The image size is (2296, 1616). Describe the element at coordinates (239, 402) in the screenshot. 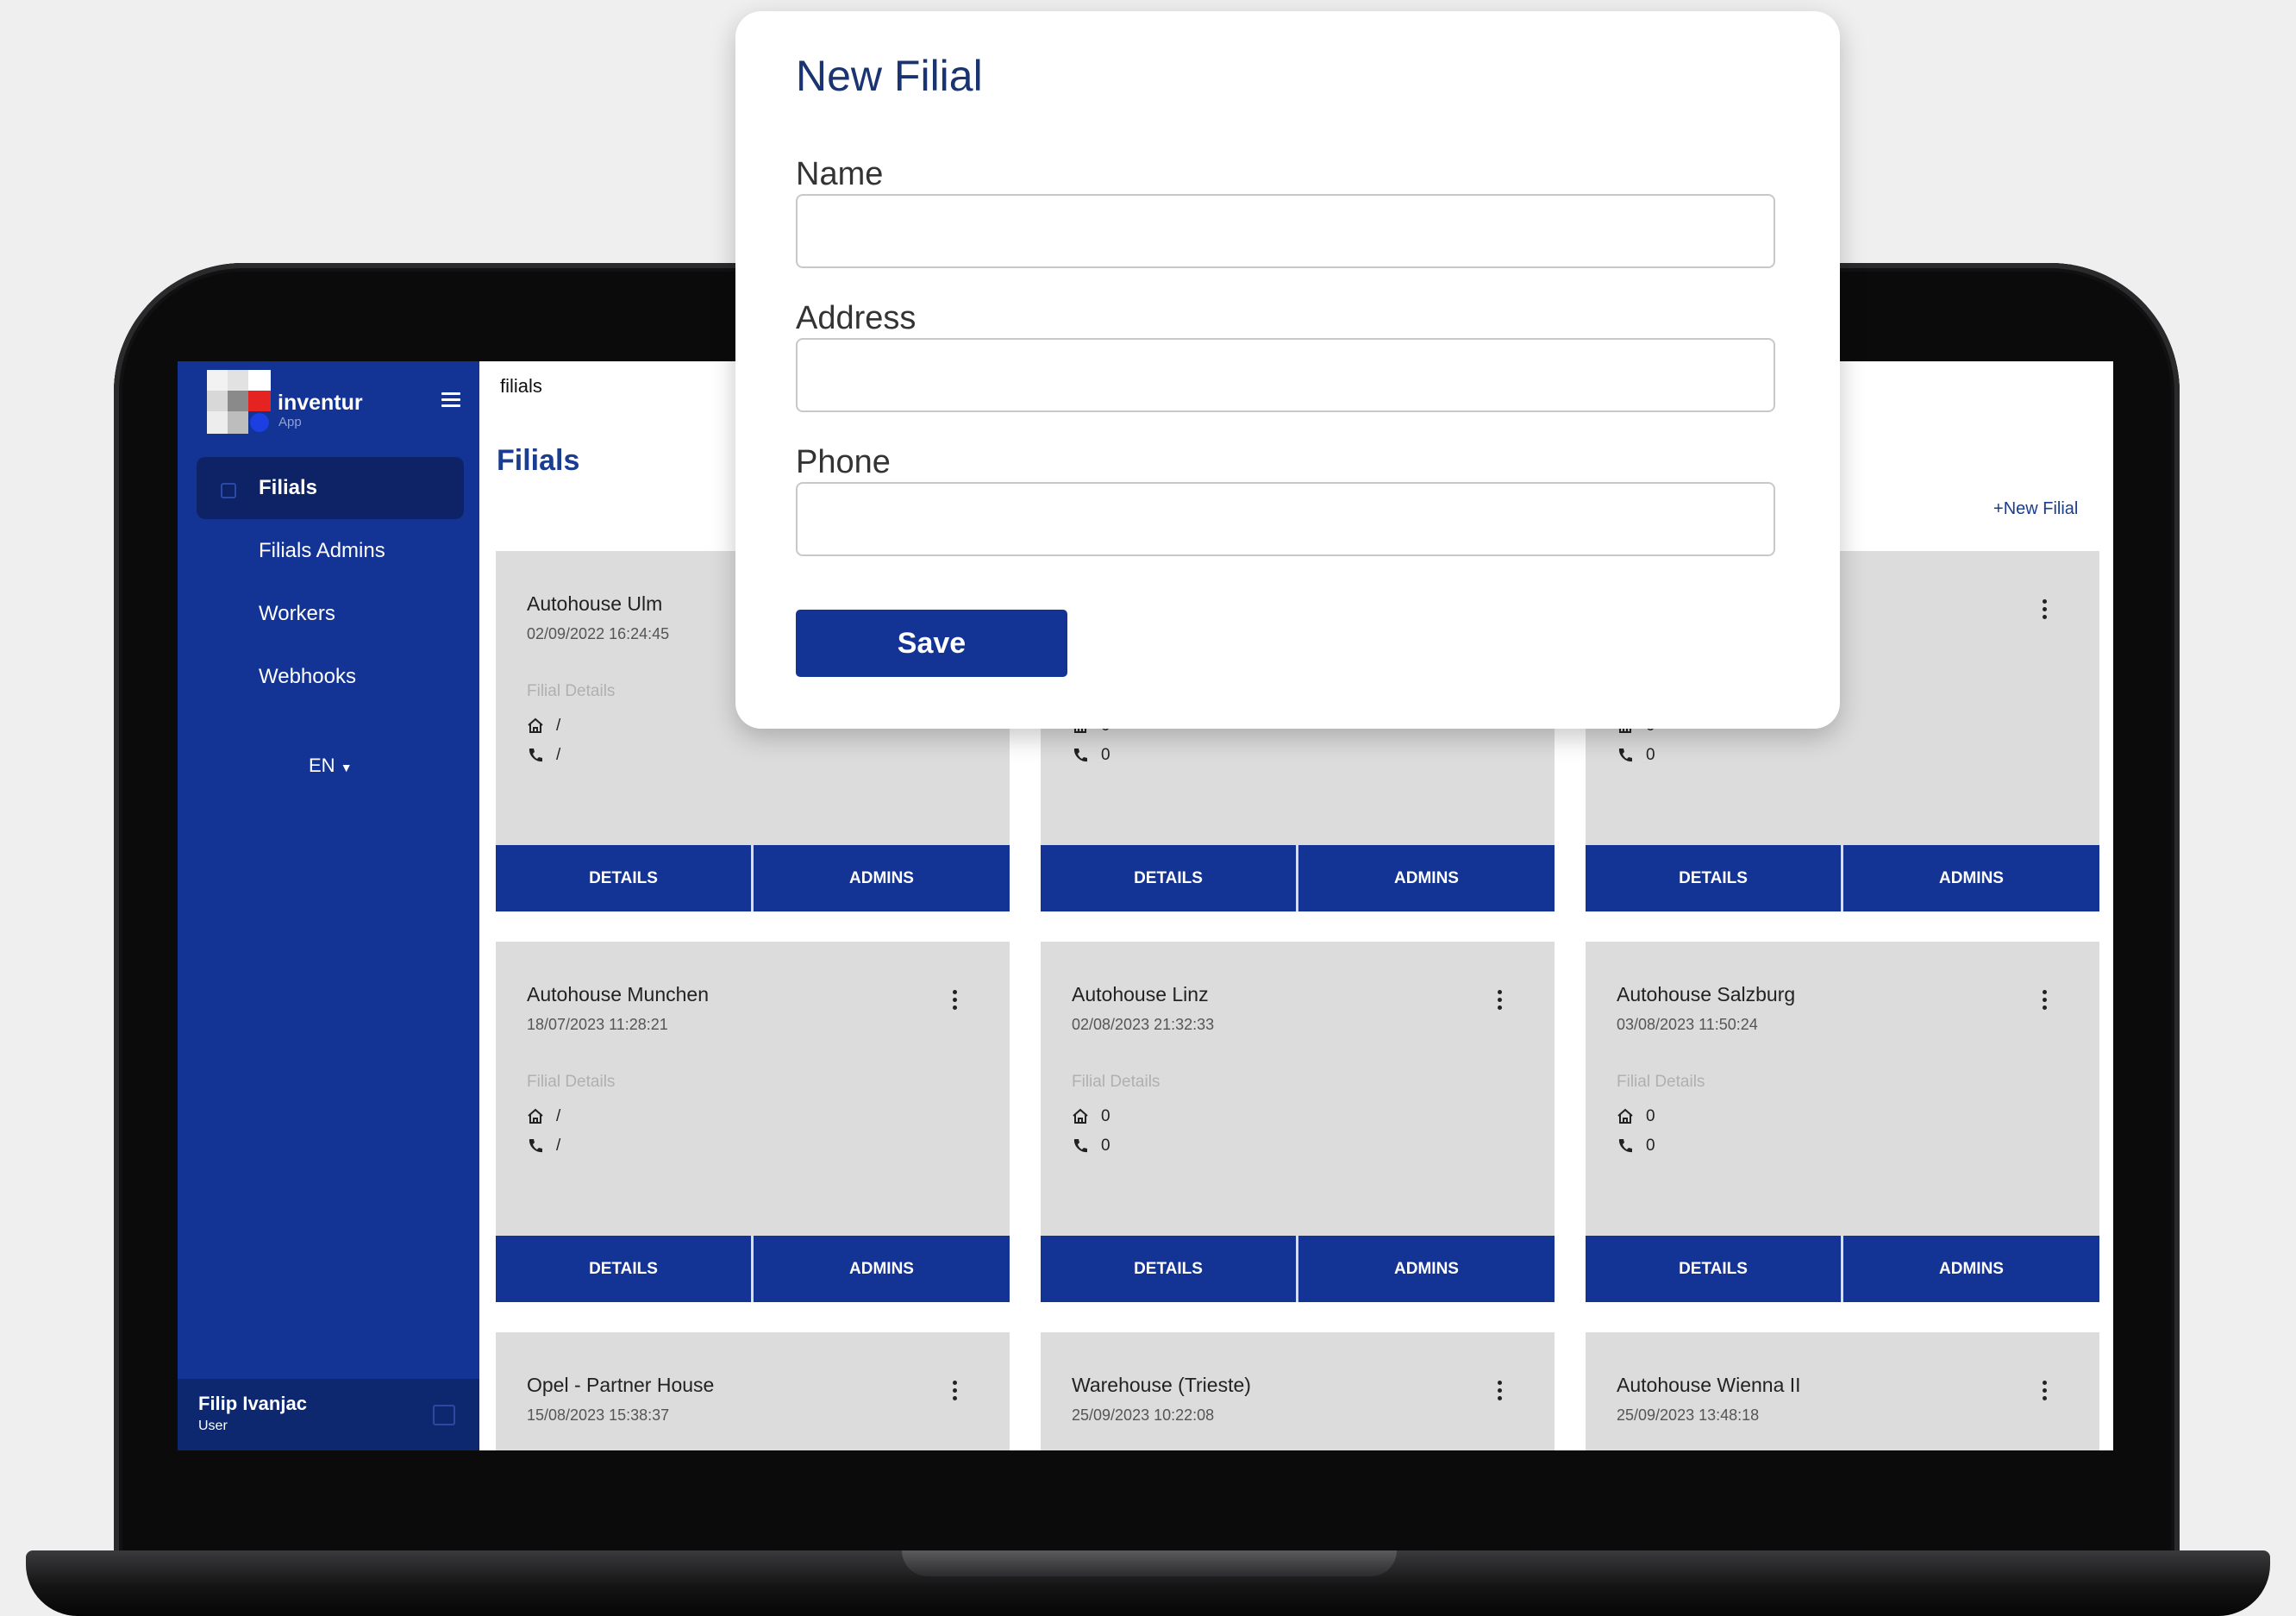

I see `app-logo` at that location.